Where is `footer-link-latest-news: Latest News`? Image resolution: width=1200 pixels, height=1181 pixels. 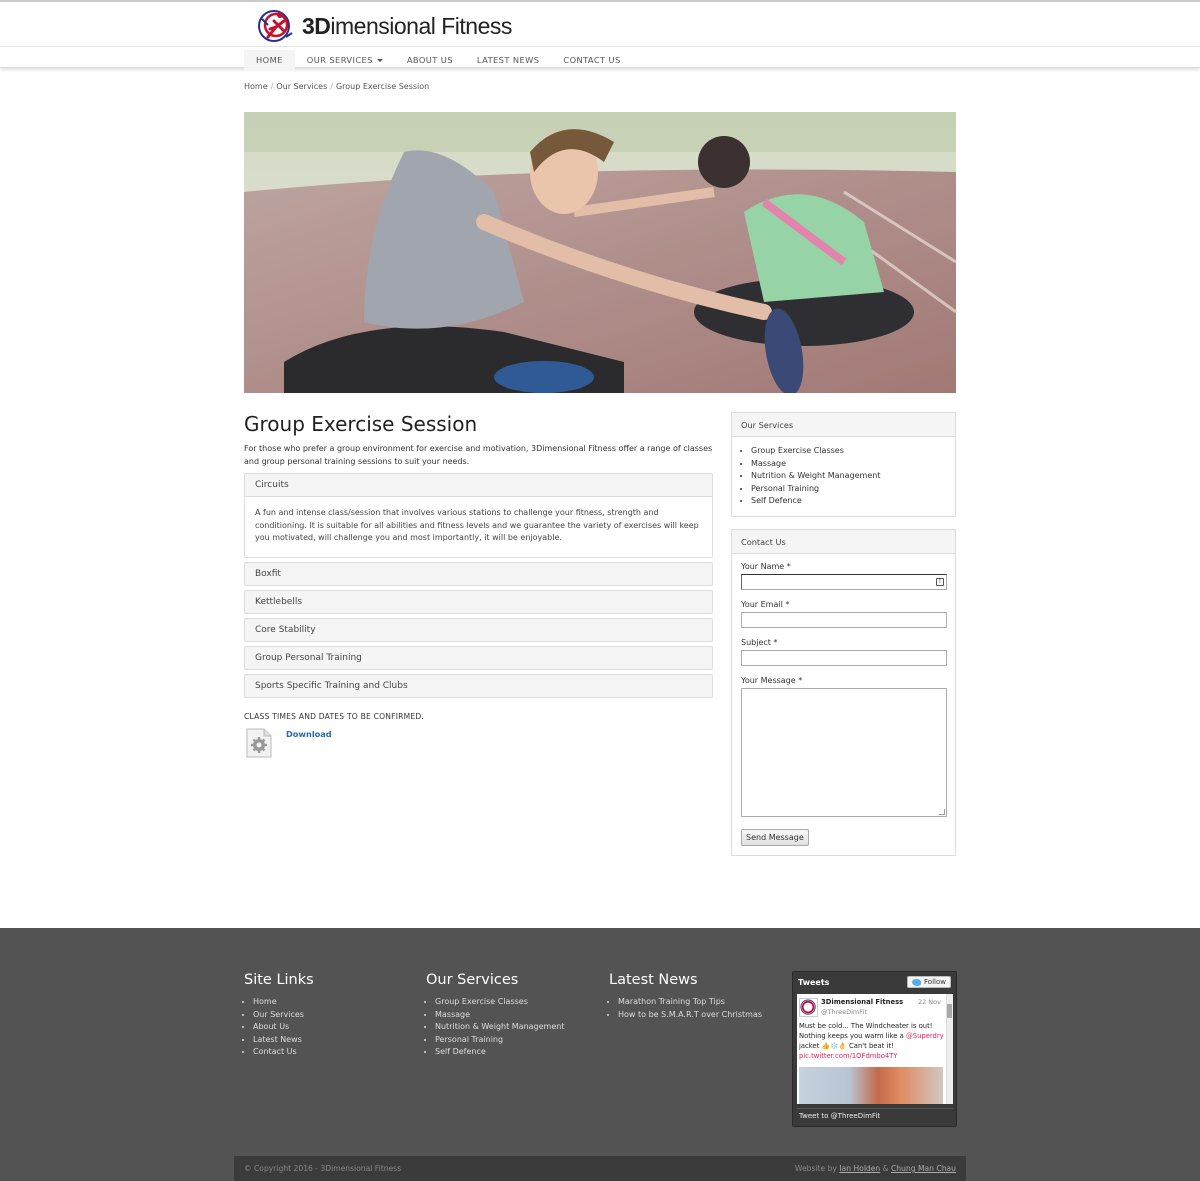 footer-link-latest-news: Latest News is located at coordinates (283, 1040).